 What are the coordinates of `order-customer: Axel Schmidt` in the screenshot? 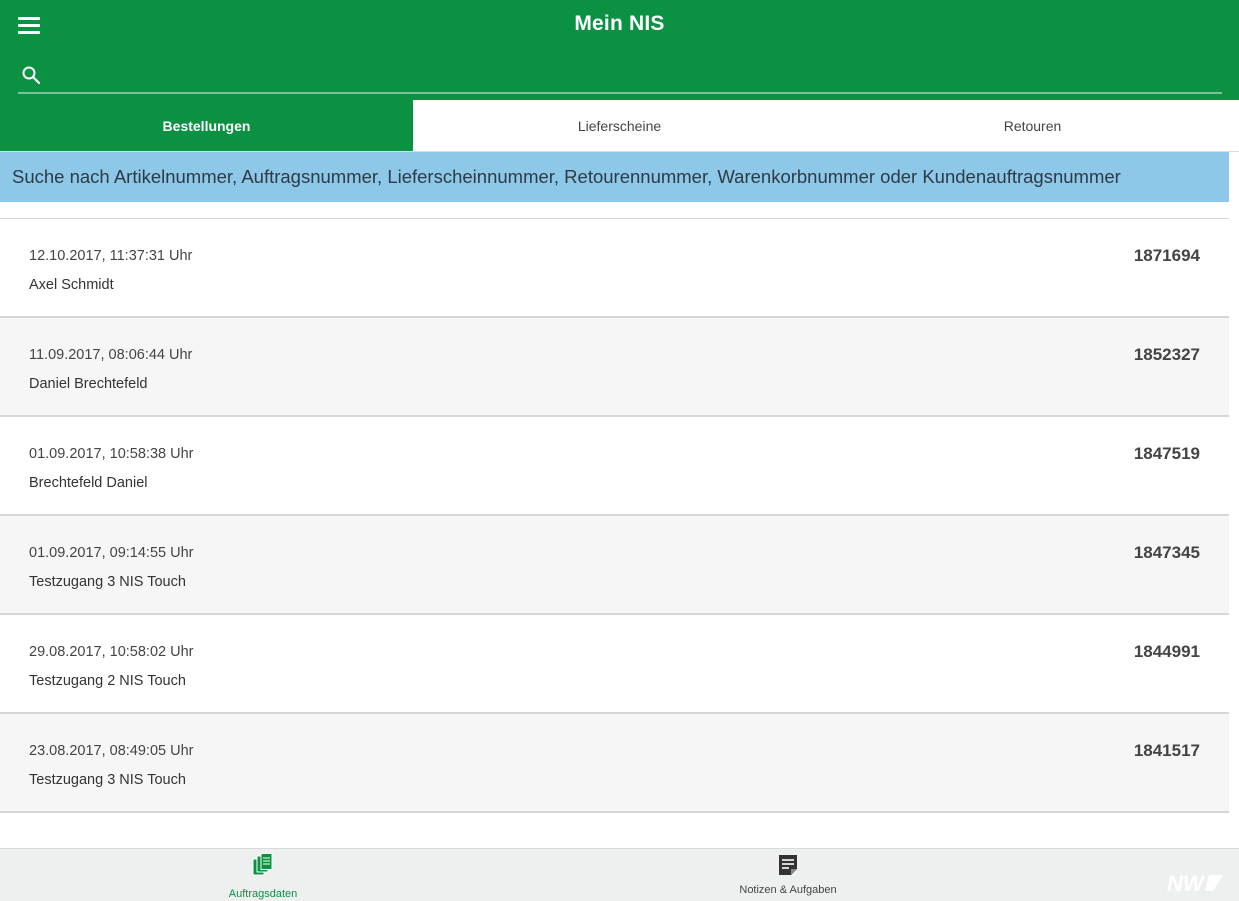 It's located at (71, 285).